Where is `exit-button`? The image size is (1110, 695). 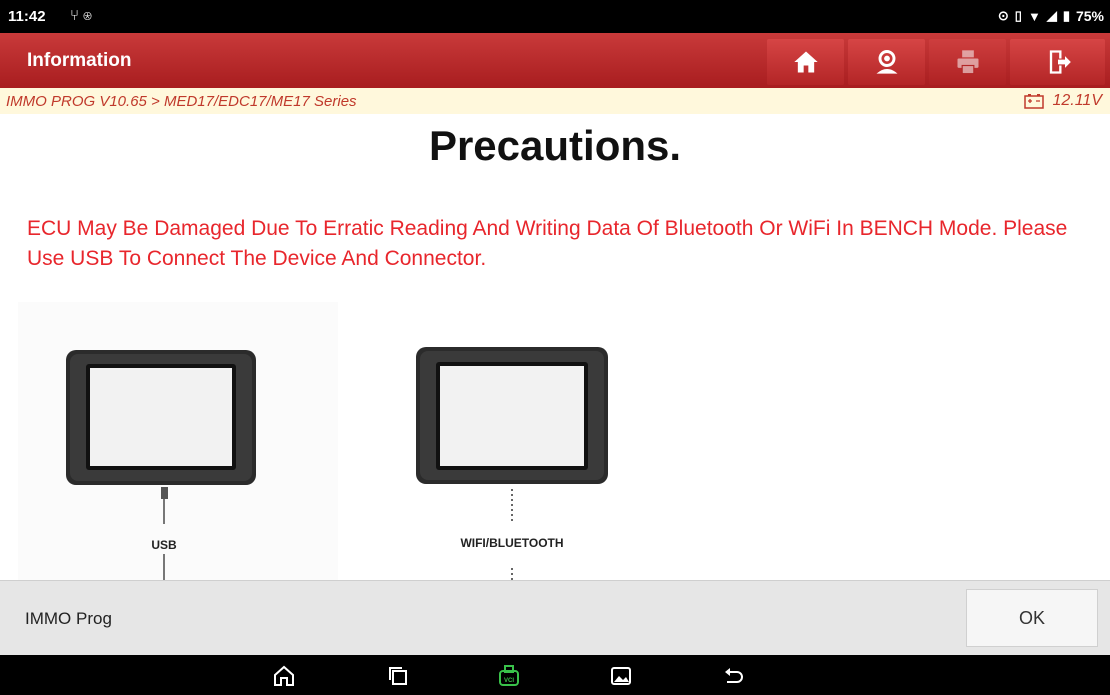 exit-button is located at coordinates (1057, 62).